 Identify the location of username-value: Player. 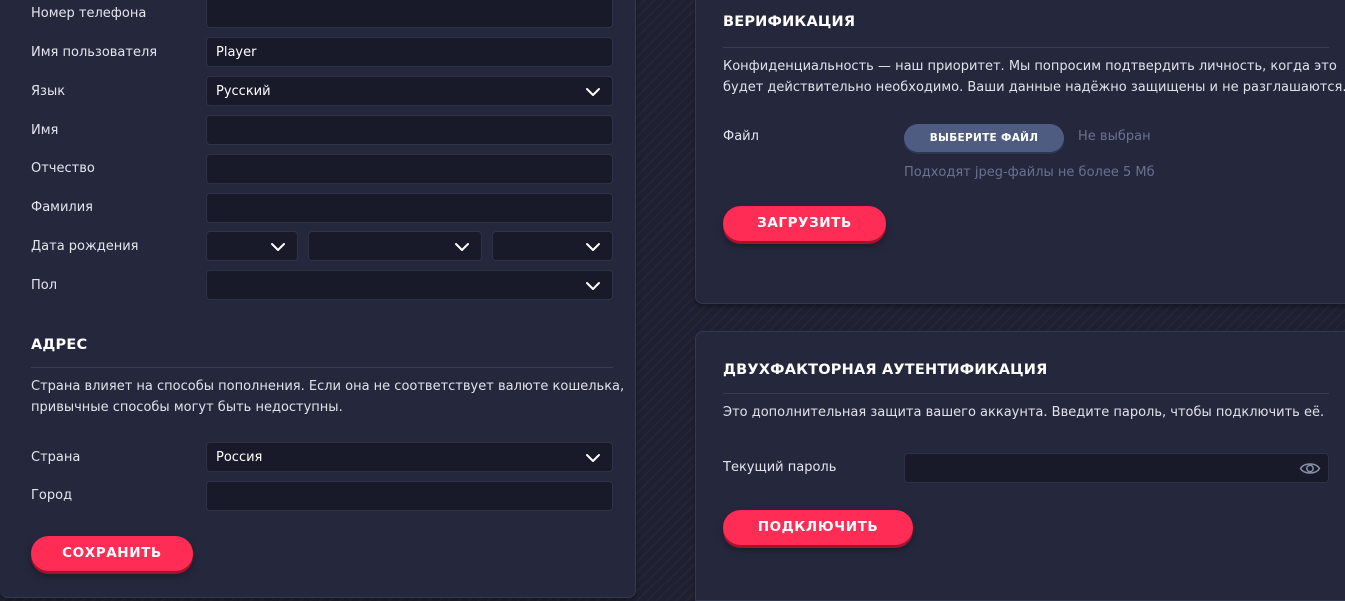
(236, 52).